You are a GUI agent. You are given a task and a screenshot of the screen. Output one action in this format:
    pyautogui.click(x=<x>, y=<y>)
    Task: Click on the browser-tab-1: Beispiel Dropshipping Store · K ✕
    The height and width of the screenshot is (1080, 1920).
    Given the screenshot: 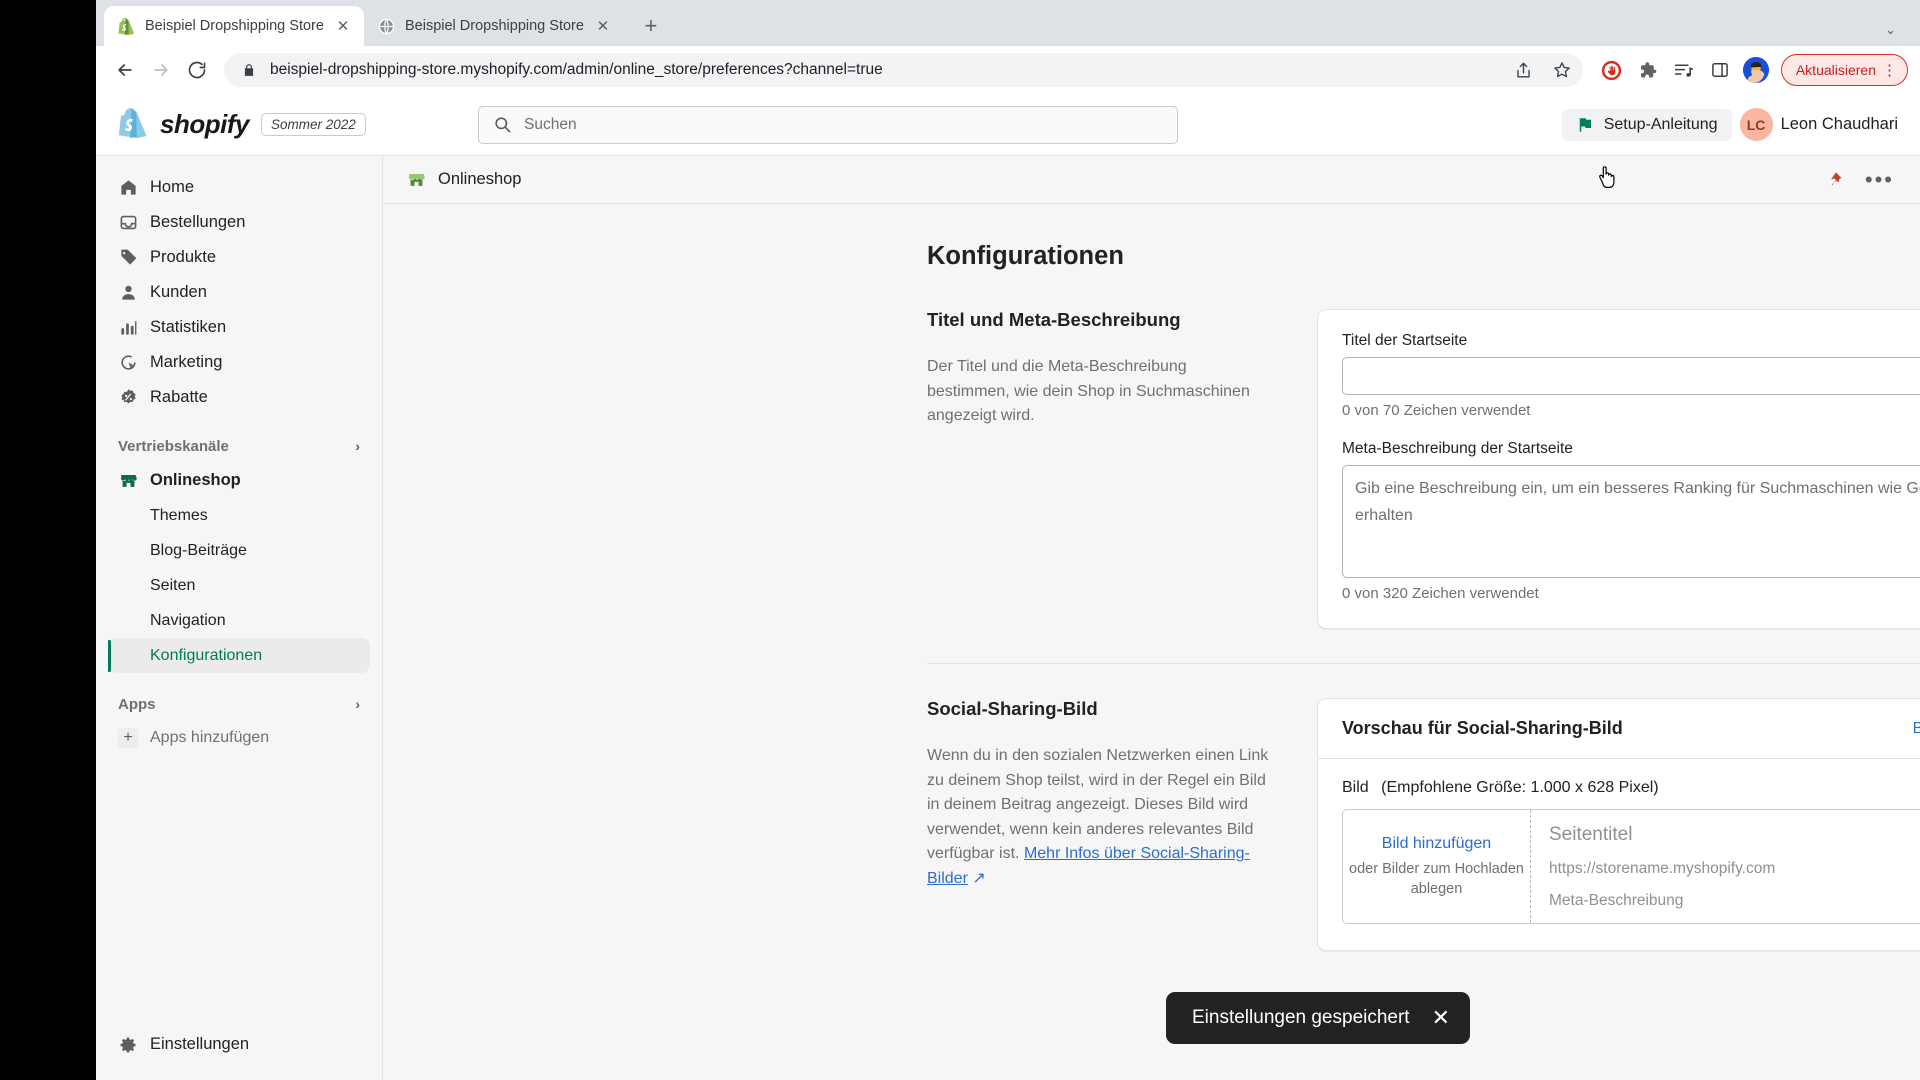 What is the action you would take?
    pyautogui.click(x=234, y=26)
    